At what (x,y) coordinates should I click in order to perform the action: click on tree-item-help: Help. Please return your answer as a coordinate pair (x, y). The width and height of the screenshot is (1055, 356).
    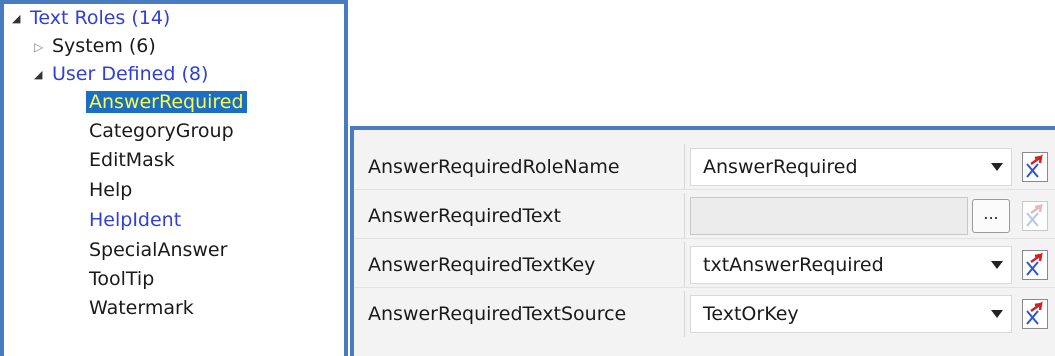
    Looking at the image, I should click on (110, 190).